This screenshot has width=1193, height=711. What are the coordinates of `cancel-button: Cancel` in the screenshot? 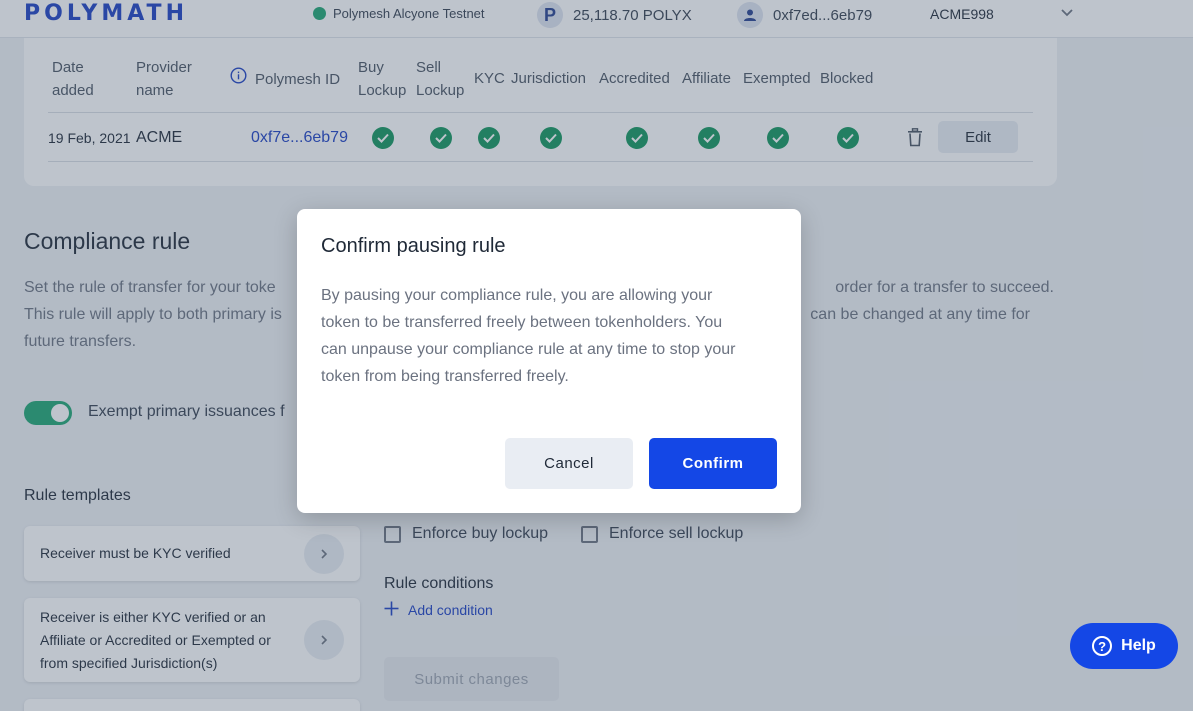 It's located at (569, 463).